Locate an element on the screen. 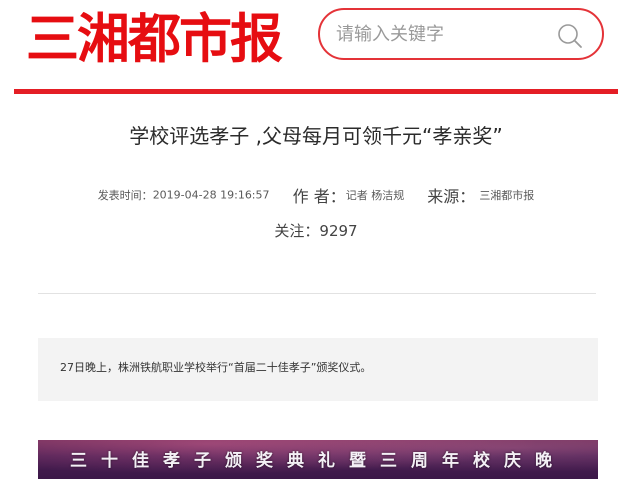 The image size is (632, 479). views-value: 9297 is located at coordinates (338, 231).